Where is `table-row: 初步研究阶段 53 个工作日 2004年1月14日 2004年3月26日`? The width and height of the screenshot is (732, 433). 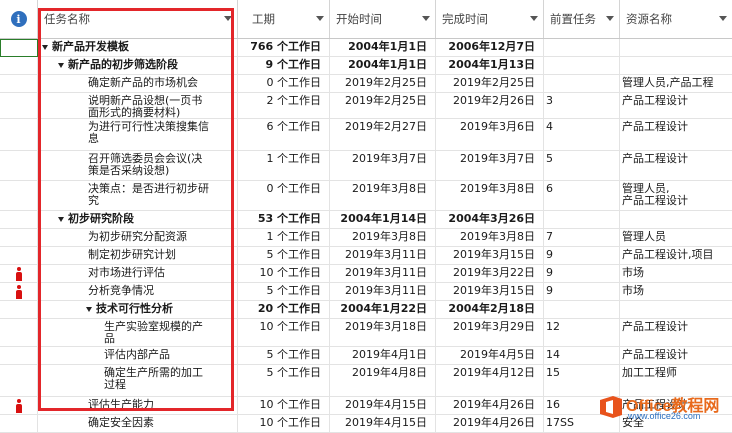
table-row: 初步研究阶段 53 个工作日 2004年1月14日 2004年3月26日 is located at coordinates (366, 220).